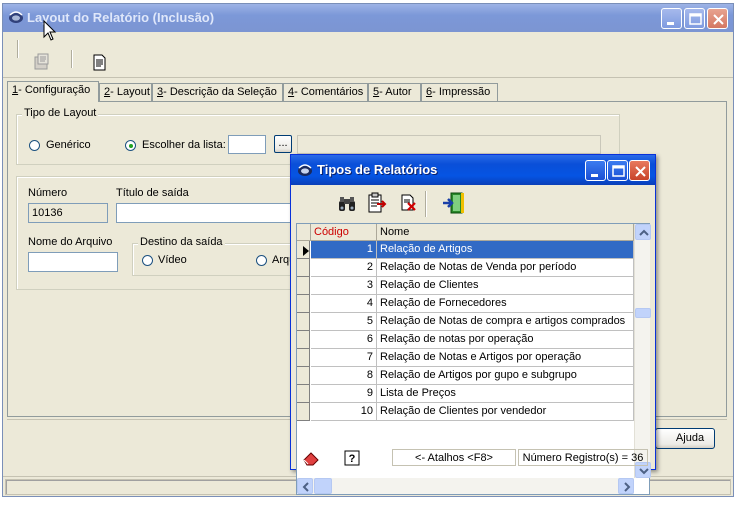 This screenshot has width=747, height=510. What do you see at coordinates (125, 92) in the screenshot?
I see `tab-layout: 2- Layout` at bounding box center [125, 92].